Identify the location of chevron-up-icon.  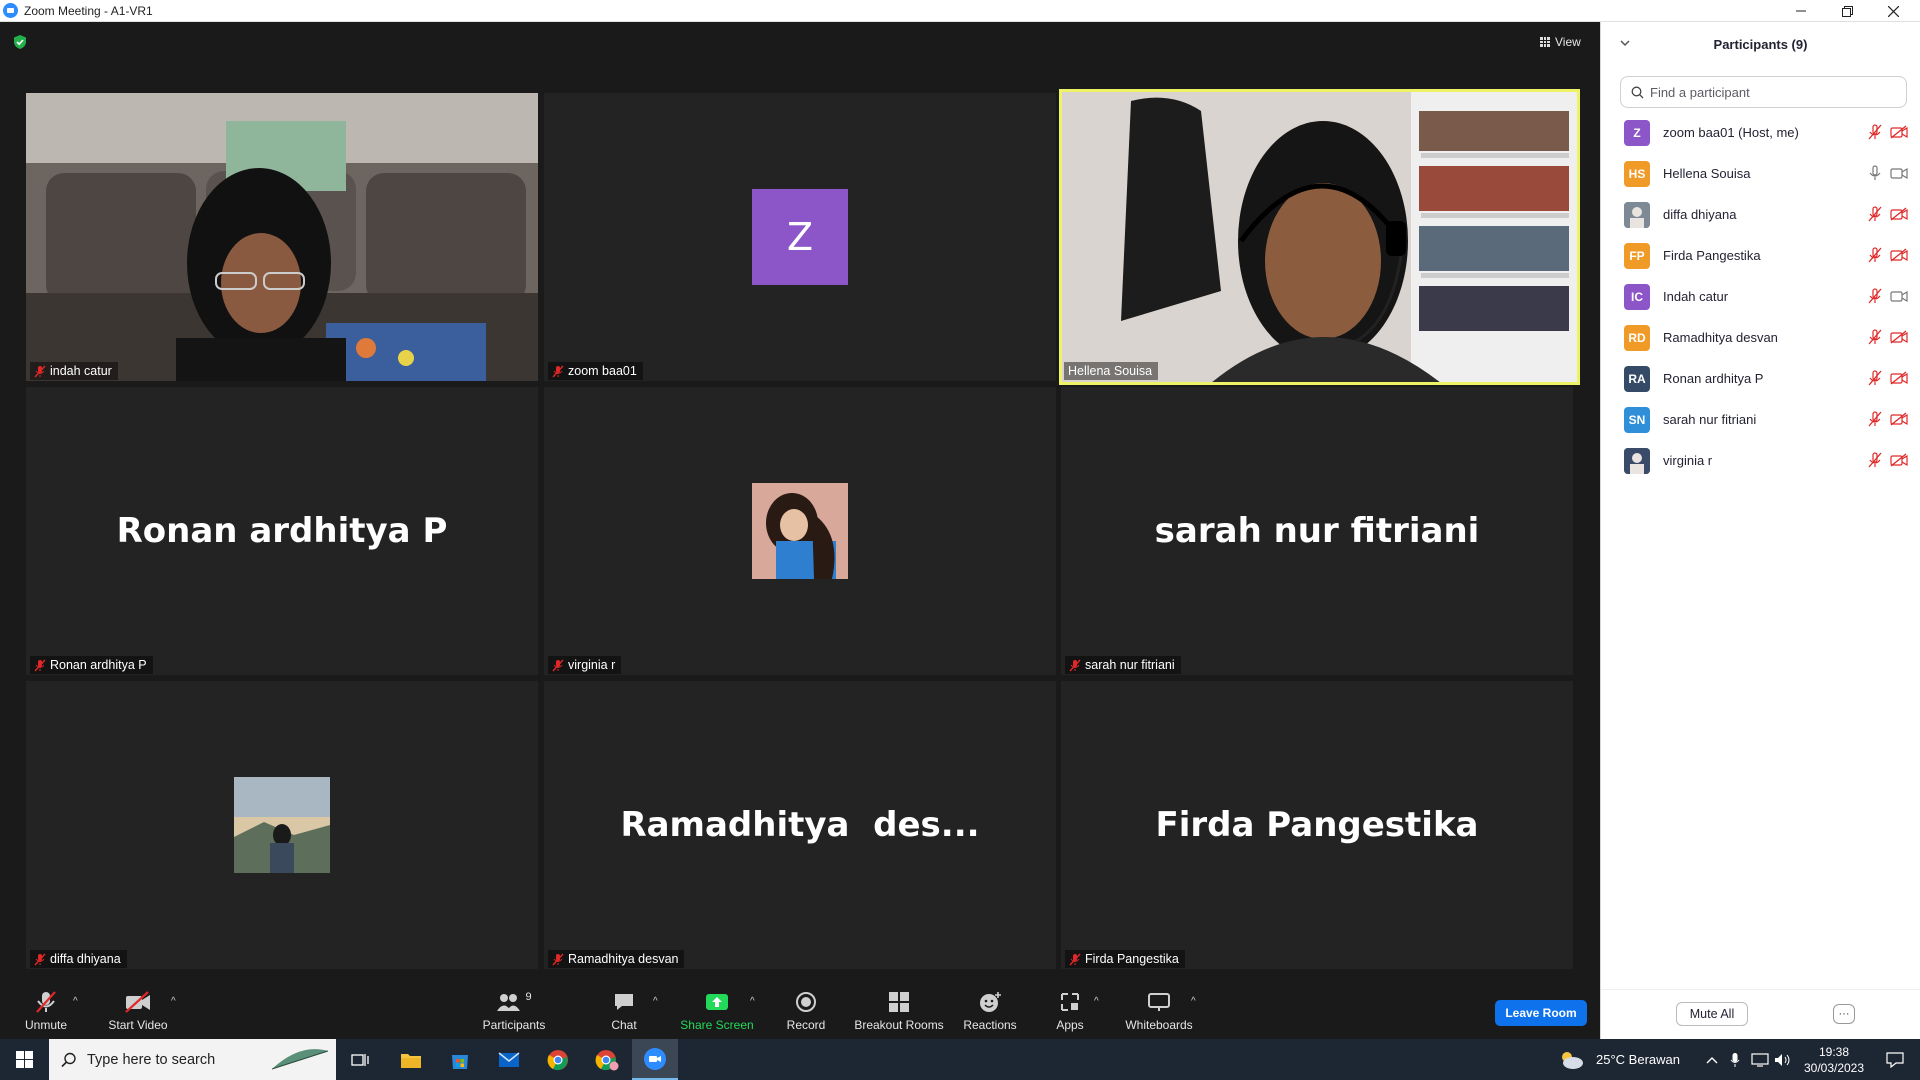
(1712, 1059).